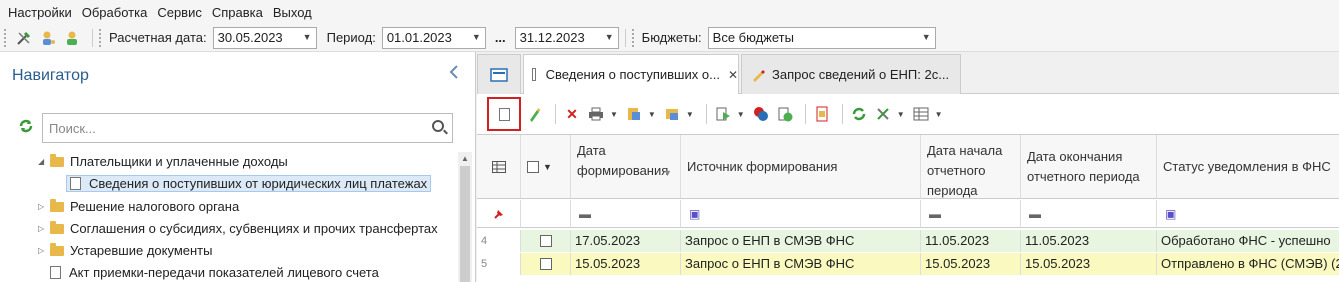 This screenshot has height=282, width=1339. I want to click on filter-period-start: ▬, so click(971, 214).